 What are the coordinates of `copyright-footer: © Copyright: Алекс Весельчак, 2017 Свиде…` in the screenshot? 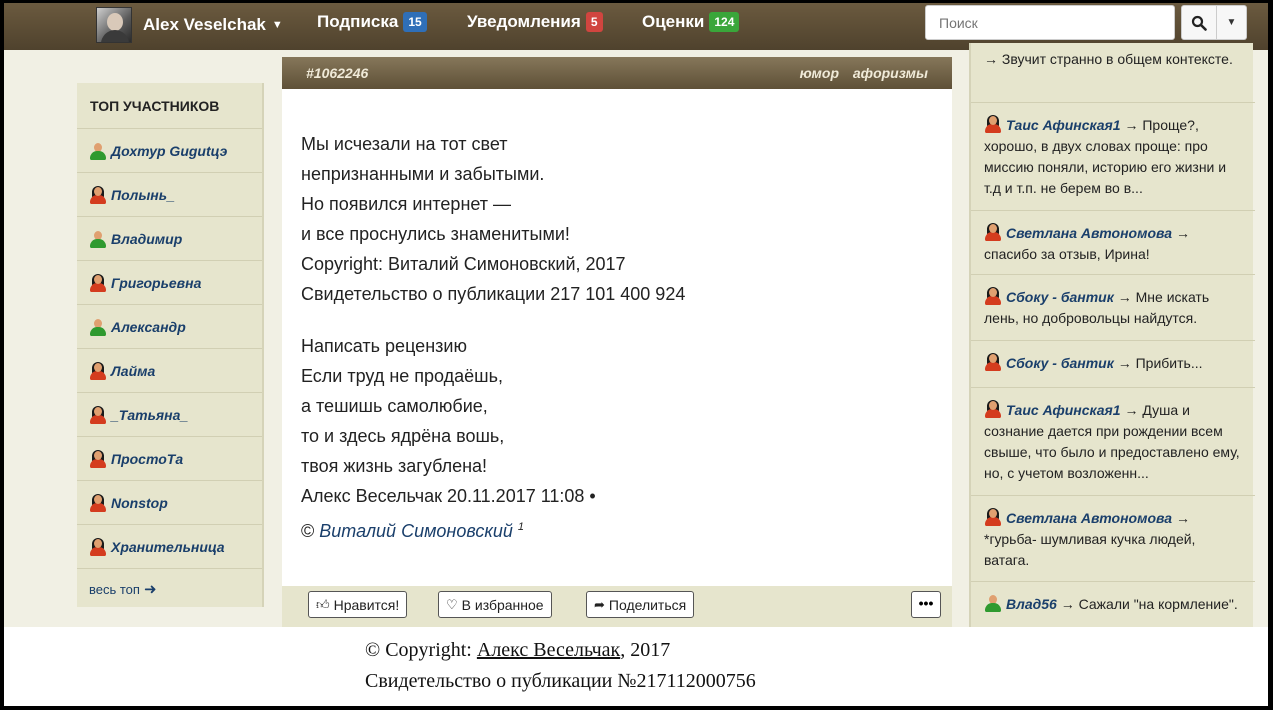 It's located at (636, 666).